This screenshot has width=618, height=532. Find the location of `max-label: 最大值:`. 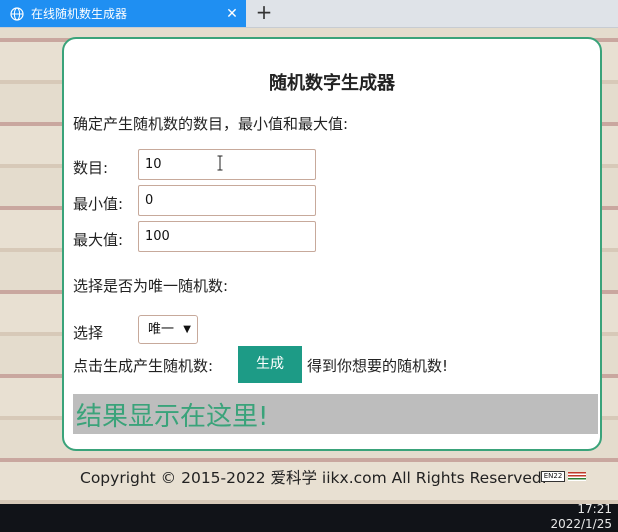

max-label: 最大值: is located at coordinates (98, 240).